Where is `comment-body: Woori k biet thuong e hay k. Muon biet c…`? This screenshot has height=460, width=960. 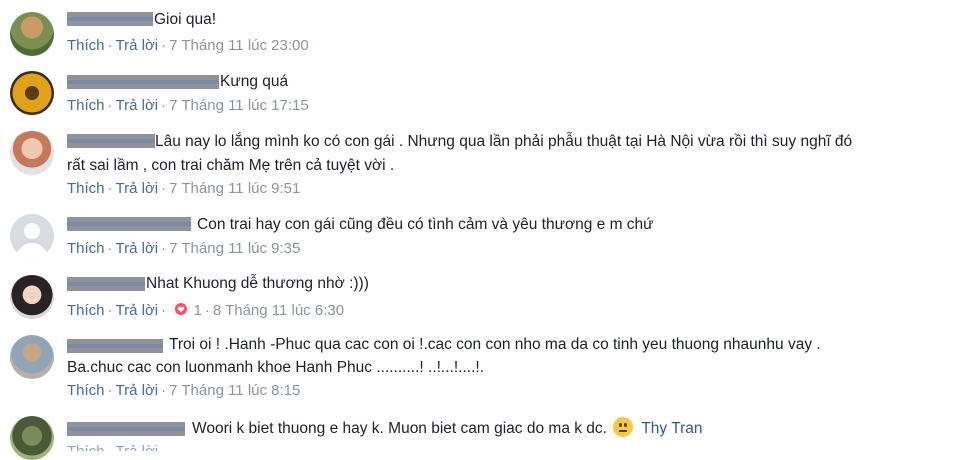 comment-body: Woori k biet thuong e hay k. Muon biet c… is located at coordinates (399, 428).